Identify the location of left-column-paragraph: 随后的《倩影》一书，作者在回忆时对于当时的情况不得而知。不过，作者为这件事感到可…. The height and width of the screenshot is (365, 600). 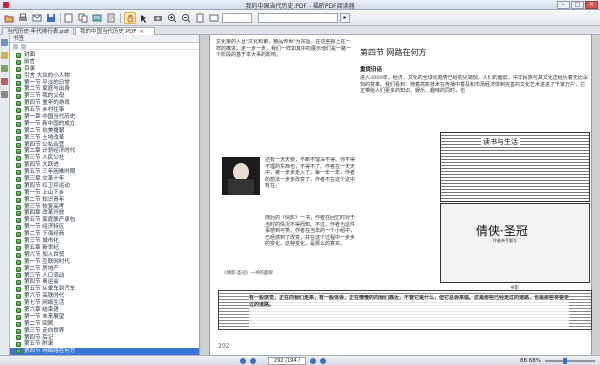
(310, 231).